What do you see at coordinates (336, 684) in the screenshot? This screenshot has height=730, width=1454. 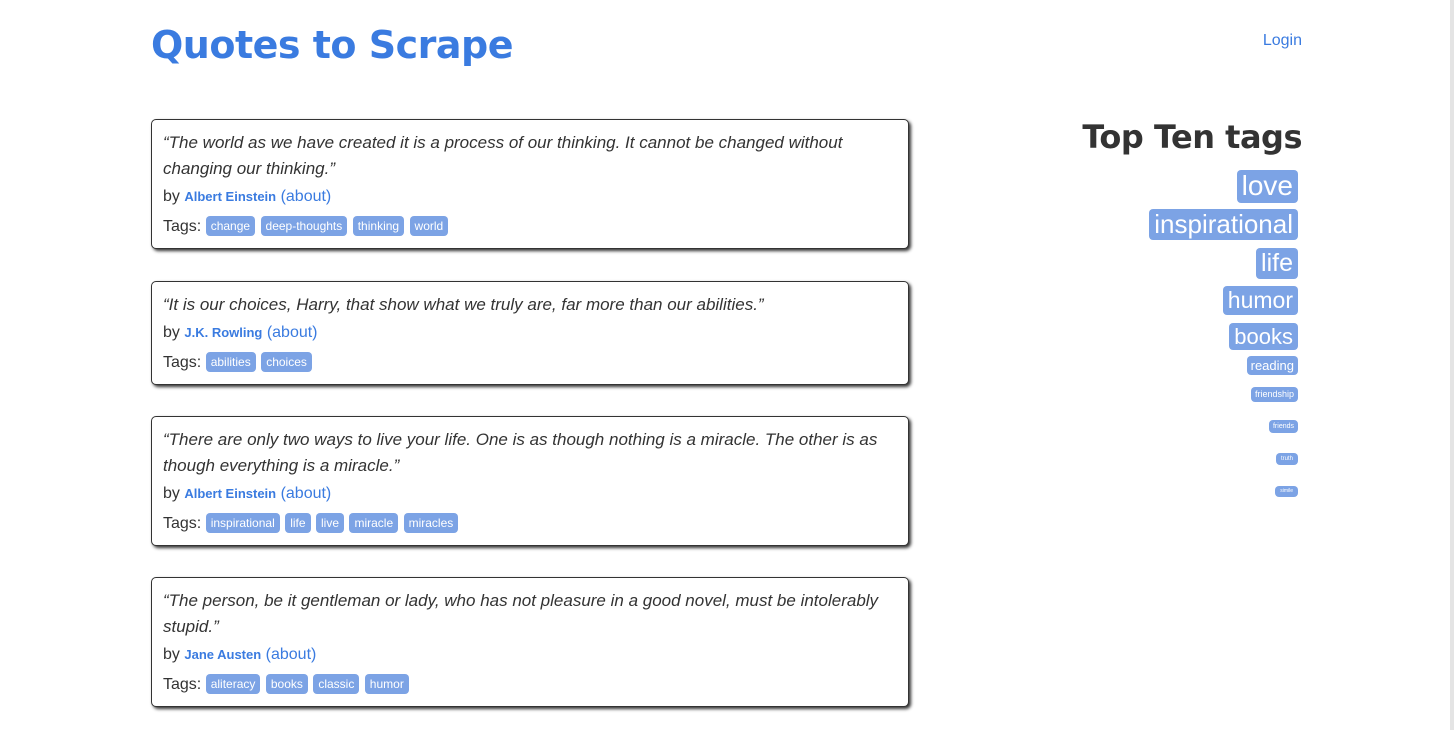 I see `tag-link: classic` at bounding box center [336, 684].